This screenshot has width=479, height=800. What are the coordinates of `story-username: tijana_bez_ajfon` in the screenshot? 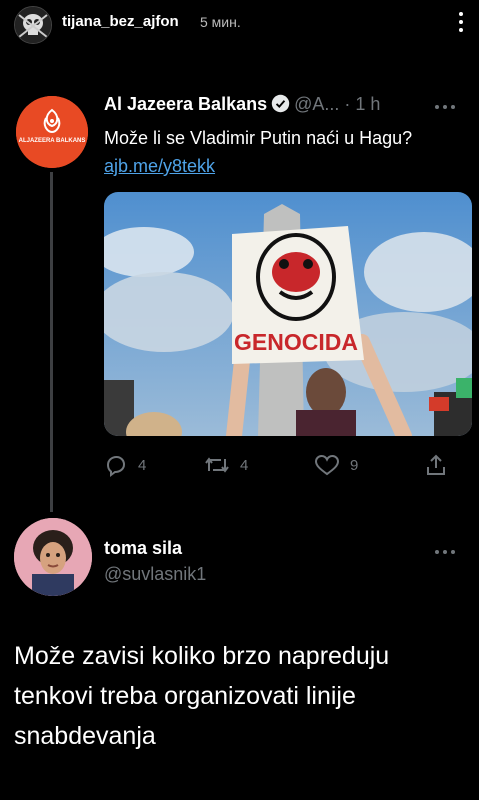 It's located at (120, 21).